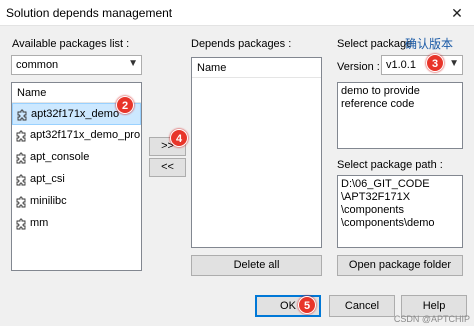  Describe the element at coordinates (76, 65) in the screenshot. I see `package-filter-select: common ▼` at that location.